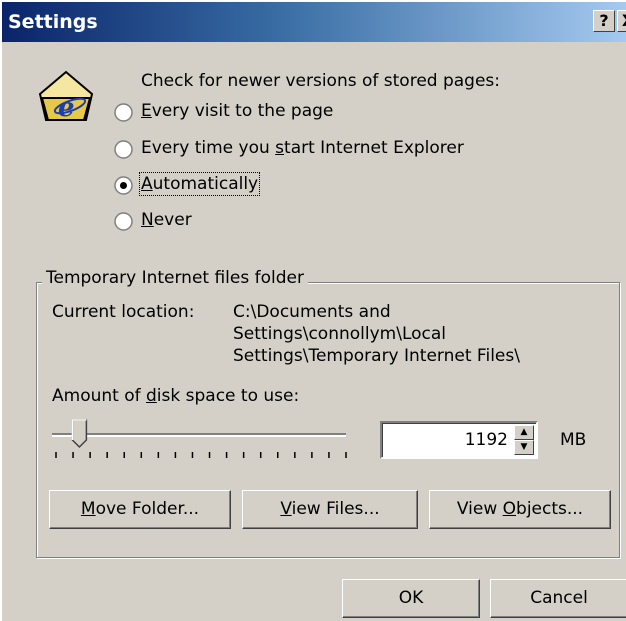  Describe the element at coordinates (621, 21) in the screenshot. I see `close-button: X` at that location.